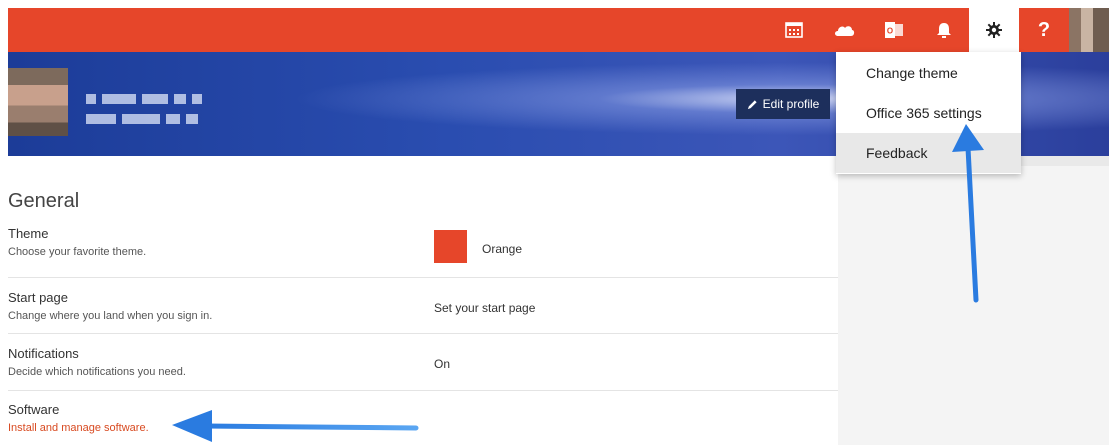  What do you see at coordinates (1044, 30) in the screenshot?
I see `help-icon: ?` at bounding box center [1044, 30].